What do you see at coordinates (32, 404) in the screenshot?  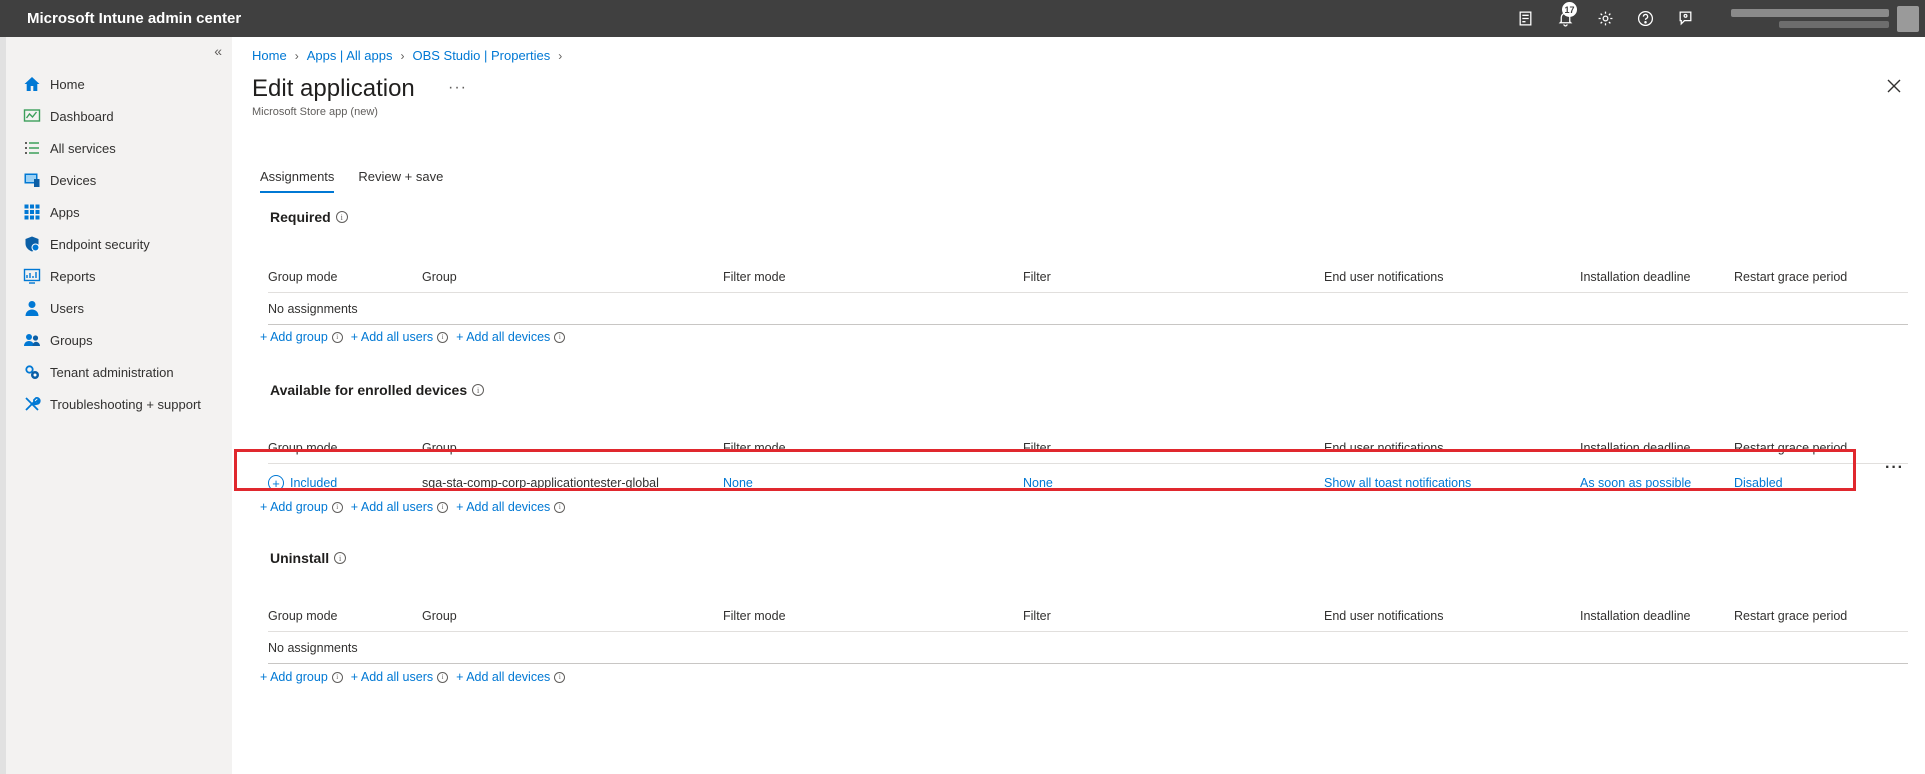 I see `wrench-icon` at bounding box center [32, 404].